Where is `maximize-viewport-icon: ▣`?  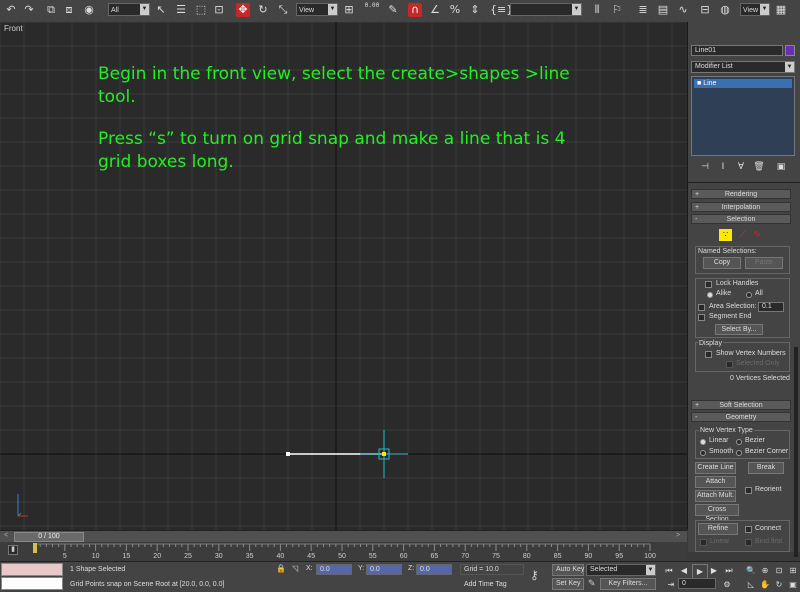 maximize-viewport-icon: ▣ is located at coordinates (793, 585).